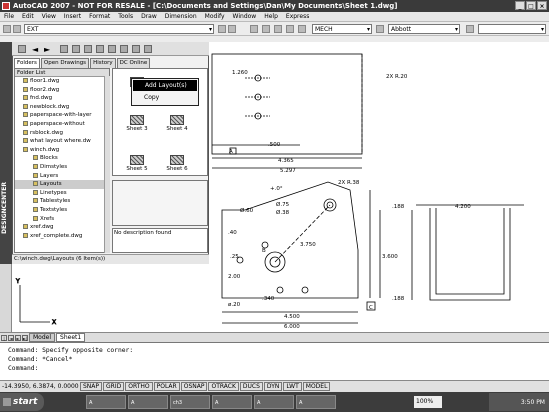 This screenshot has height=412, width=549. What do you see at coordinates (17, 29) in the screenshot?
I see `layer-state-icon` at bounding box center [17, 29].